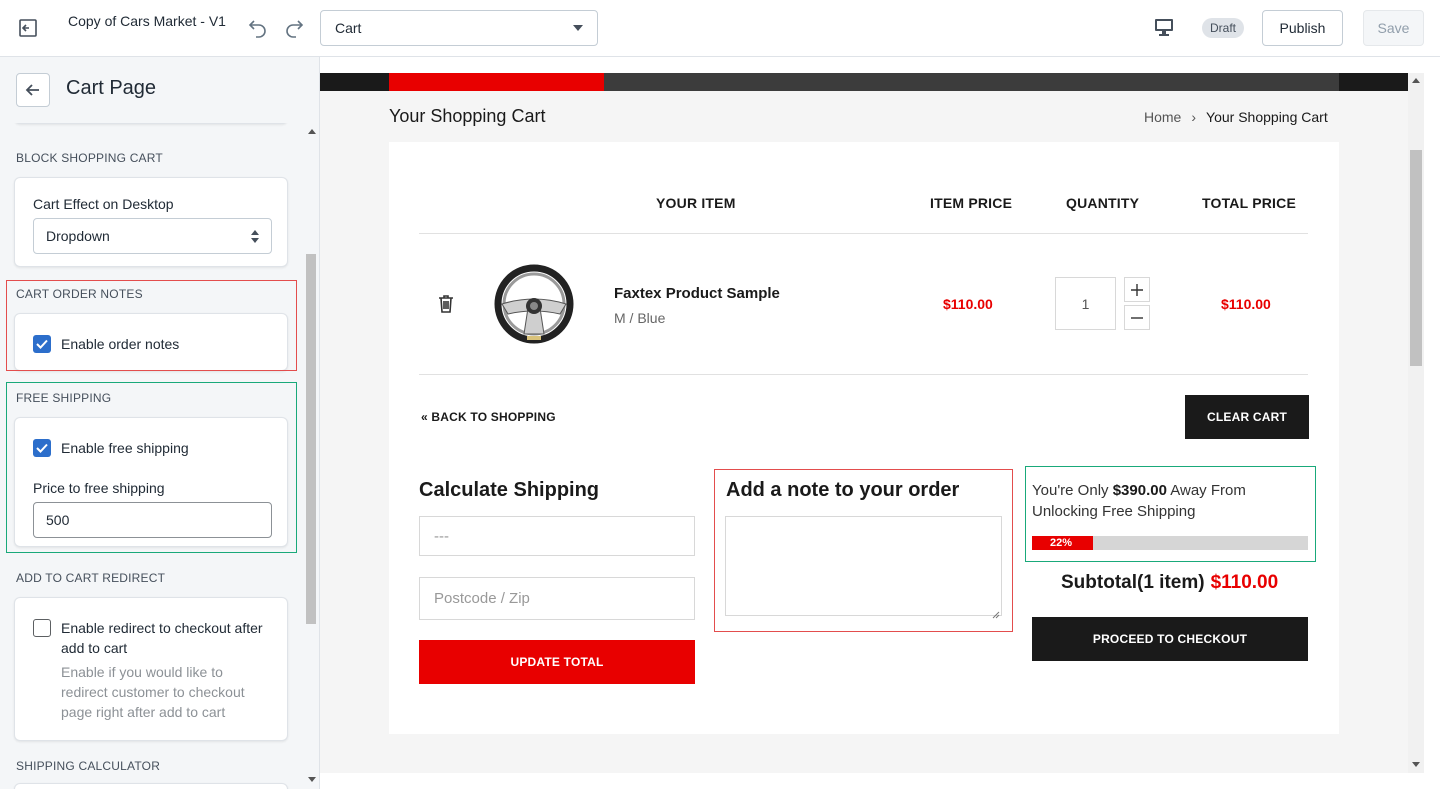  I want to click on minus-icon, so click(1137, 317).